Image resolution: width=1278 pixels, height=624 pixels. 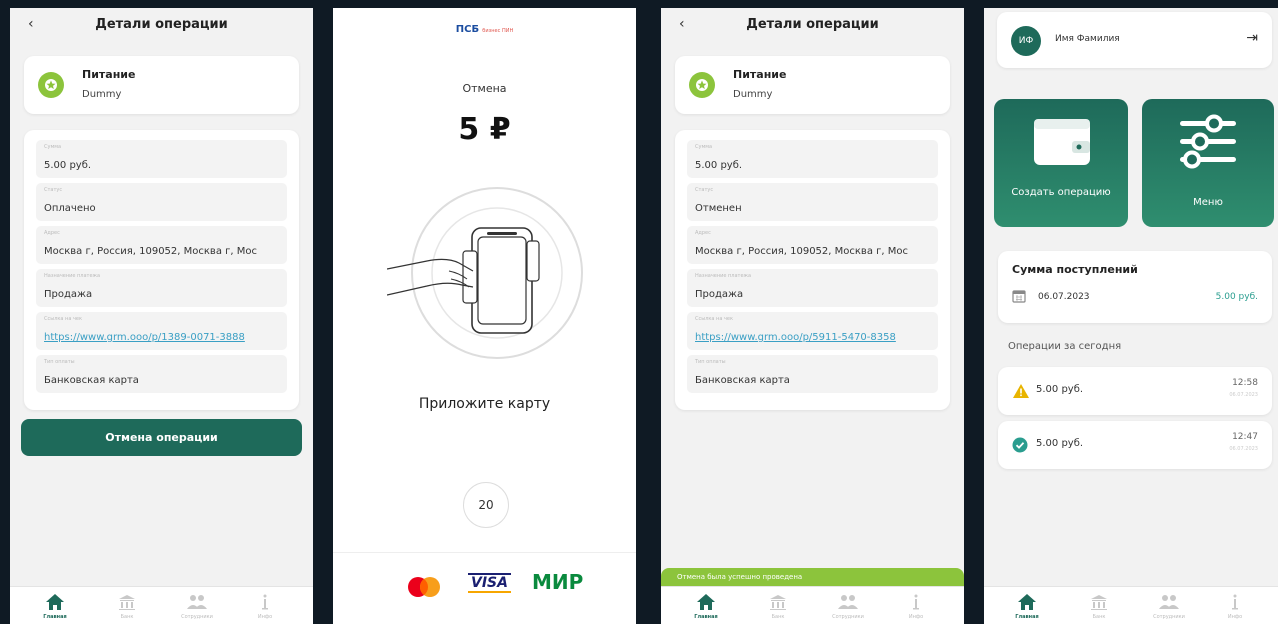 I want to click on page-title: Детали операции, so click(x=161, y=24).